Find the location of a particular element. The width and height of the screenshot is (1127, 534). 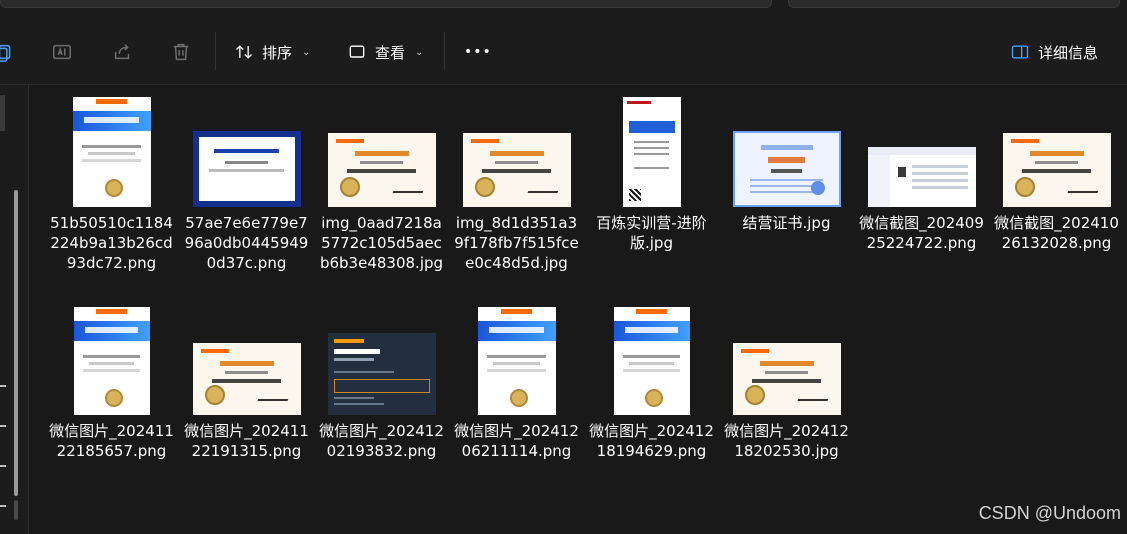

file-name: 微信图片_20241122191315.png is located at coordinates (246, 441).